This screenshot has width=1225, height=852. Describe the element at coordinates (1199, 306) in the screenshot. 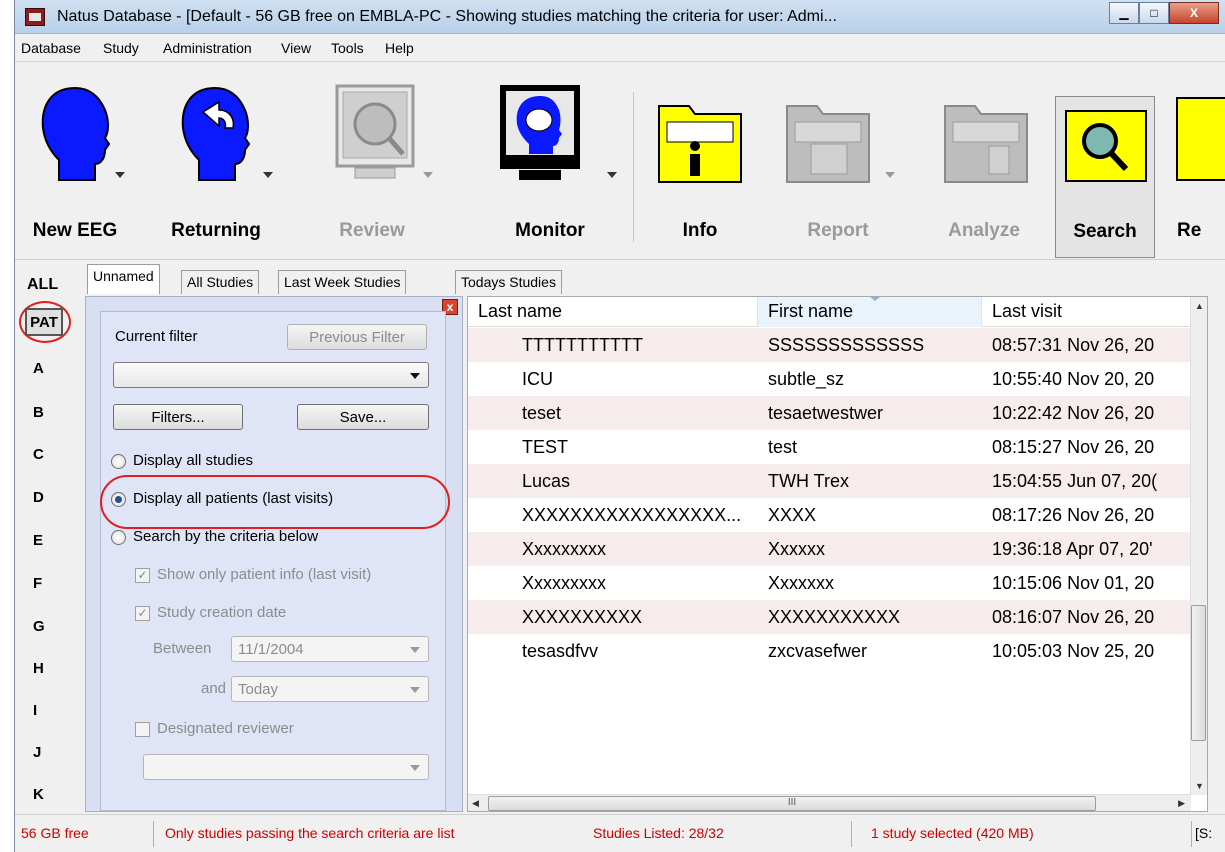

I see `scroll-up-icon: ▲` at that location.